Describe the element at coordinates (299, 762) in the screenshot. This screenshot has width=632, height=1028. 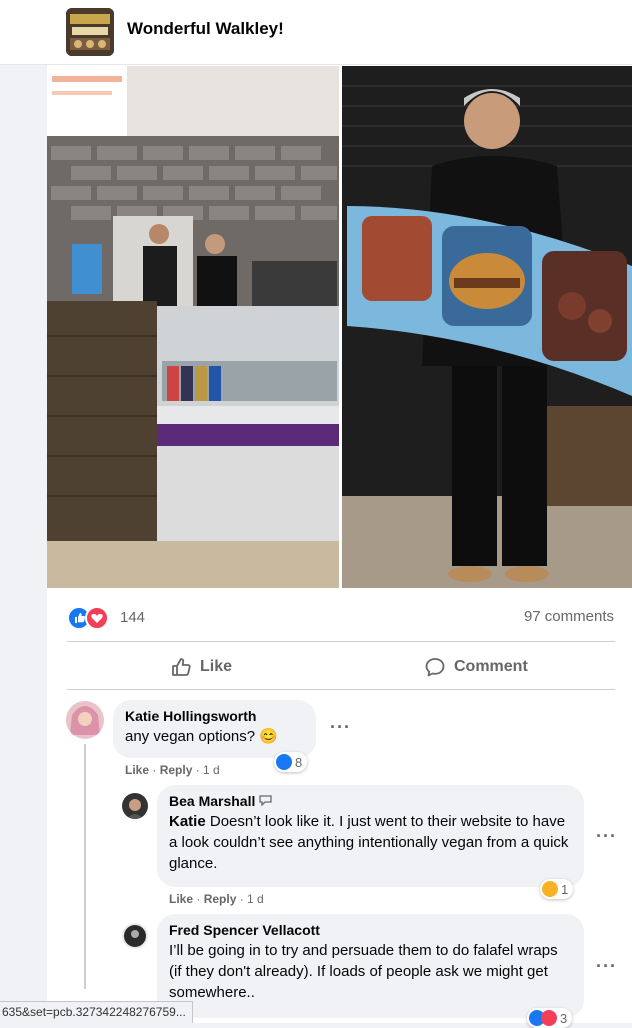
I see `comment-reaction-count: 8` at that location.